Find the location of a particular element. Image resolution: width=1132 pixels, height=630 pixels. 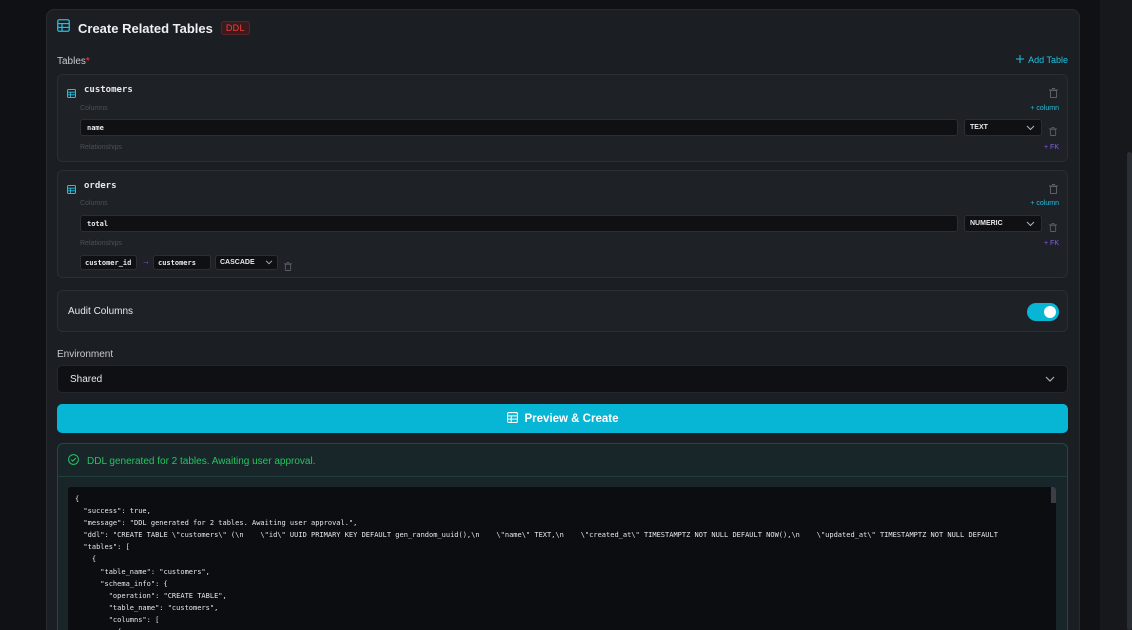

result-divider is located at coordinates (562, 476).